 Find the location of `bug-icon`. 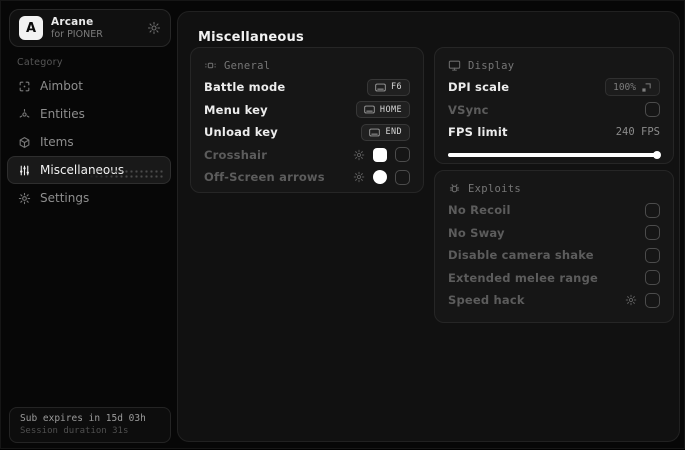

bug-icon is located at coordinates (454, 188).